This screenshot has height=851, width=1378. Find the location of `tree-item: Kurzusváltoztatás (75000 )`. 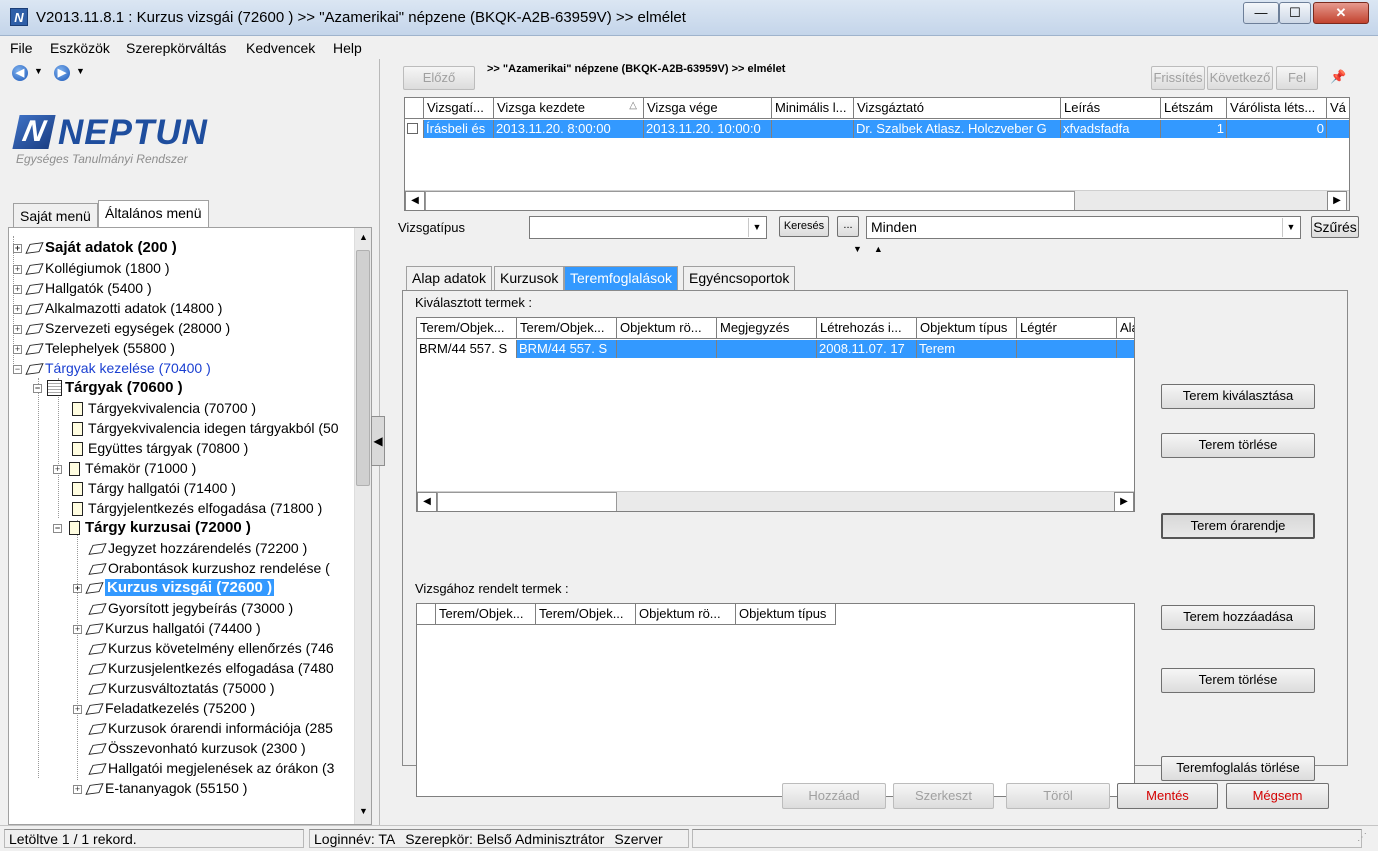

tree-item: Kurzusváltoztatás (75000 ) is located at coordinates (182, 688).